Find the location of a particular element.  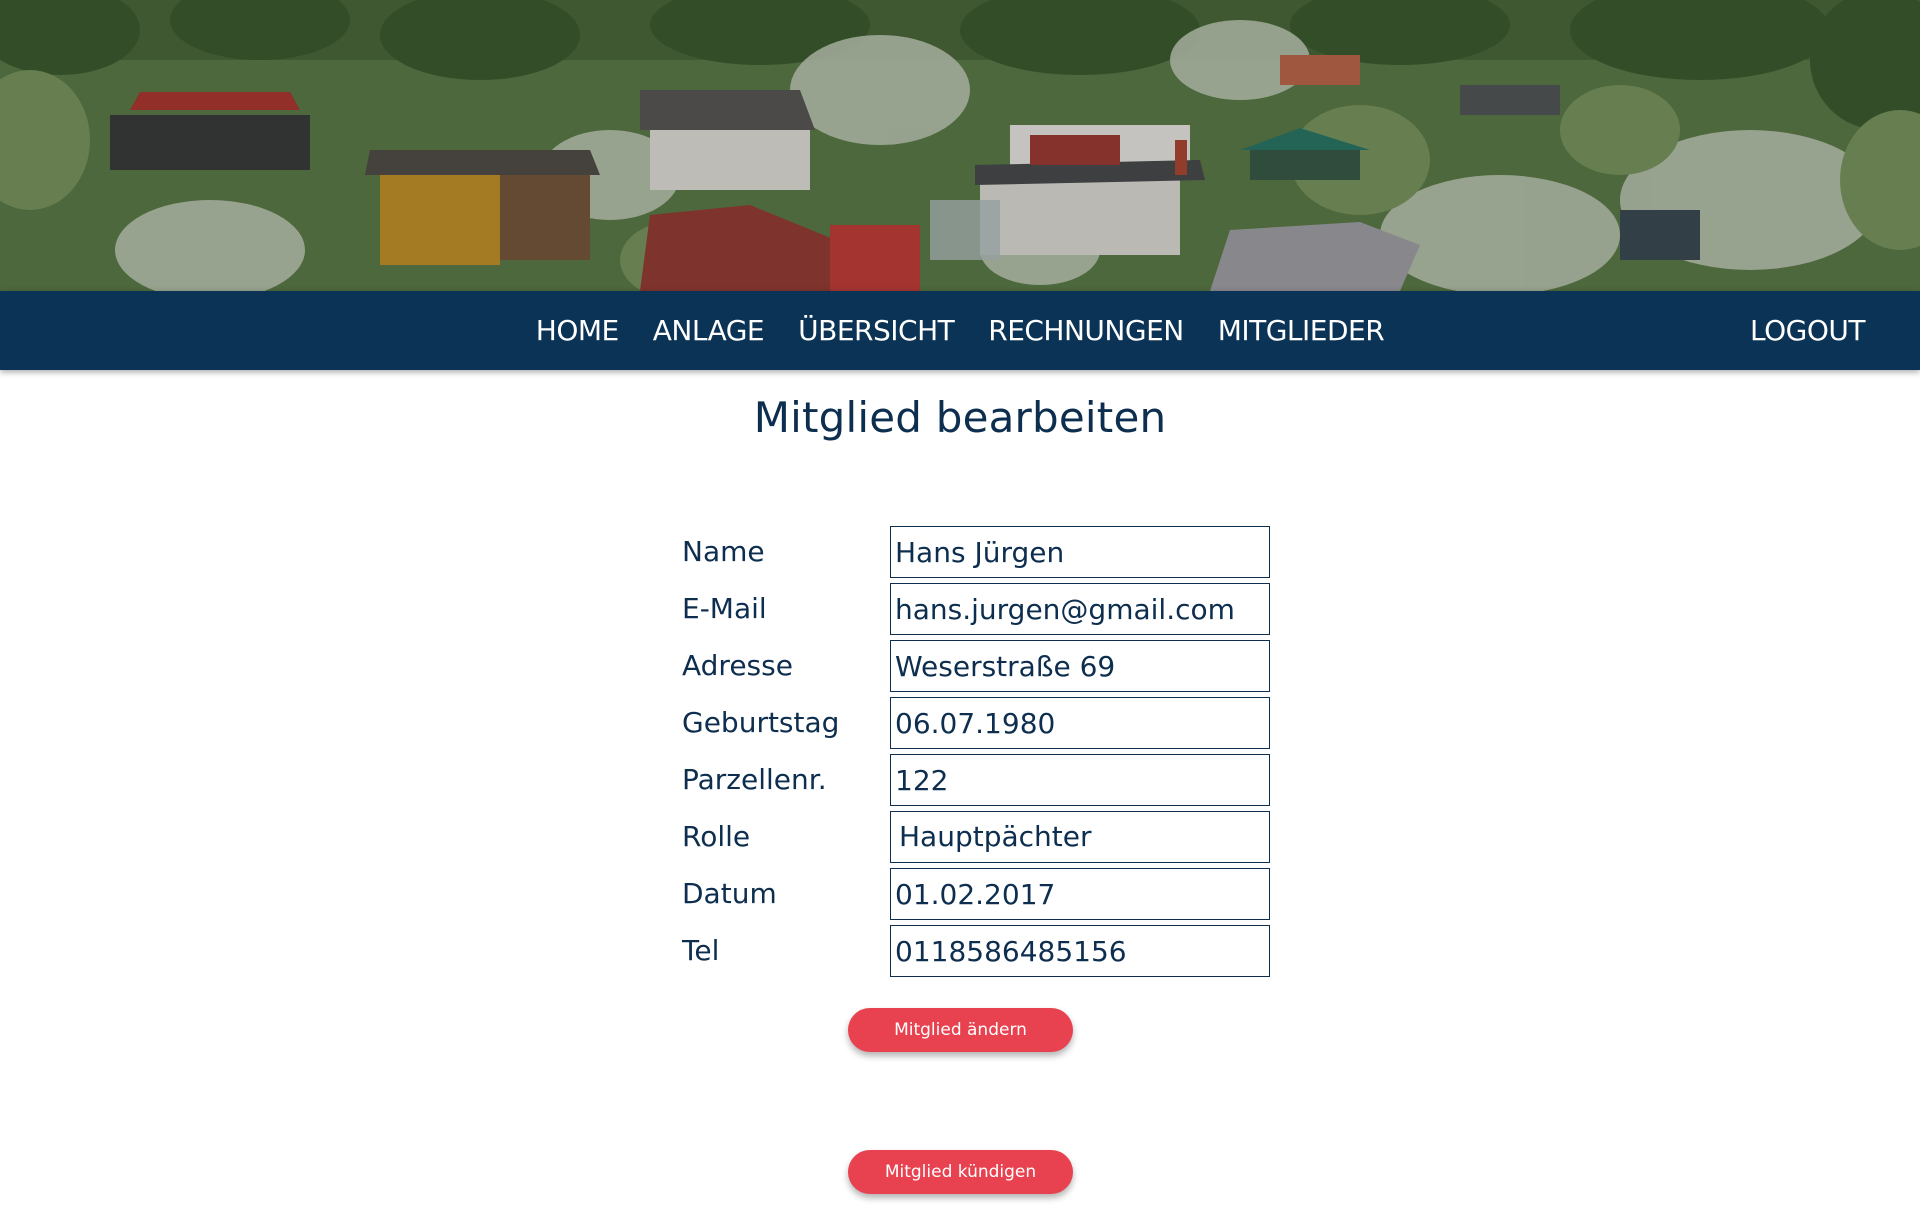

address-input is located at coordinates (1080, 666).